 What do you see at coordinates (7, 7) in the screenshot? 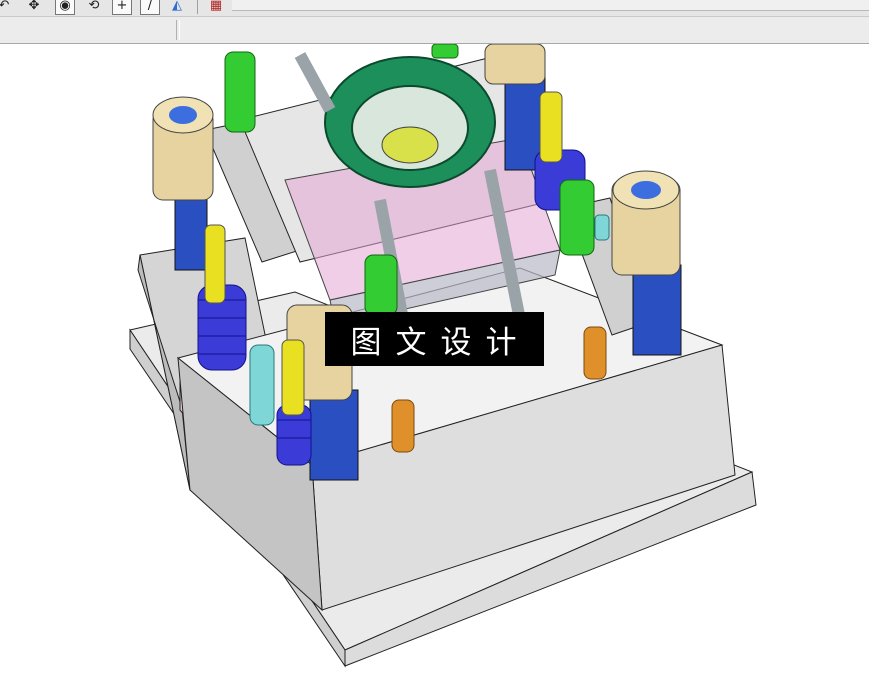
I see `rotate-icon: ↶` at bounding box center [7, 7].